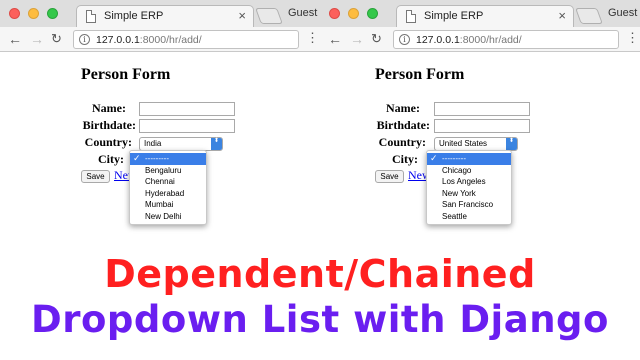 This screenshot has width=640, height=360. Describe the element at coordinates (163, 170) in the screenshot. I see `city-option-label: Bengaluru` at that location.